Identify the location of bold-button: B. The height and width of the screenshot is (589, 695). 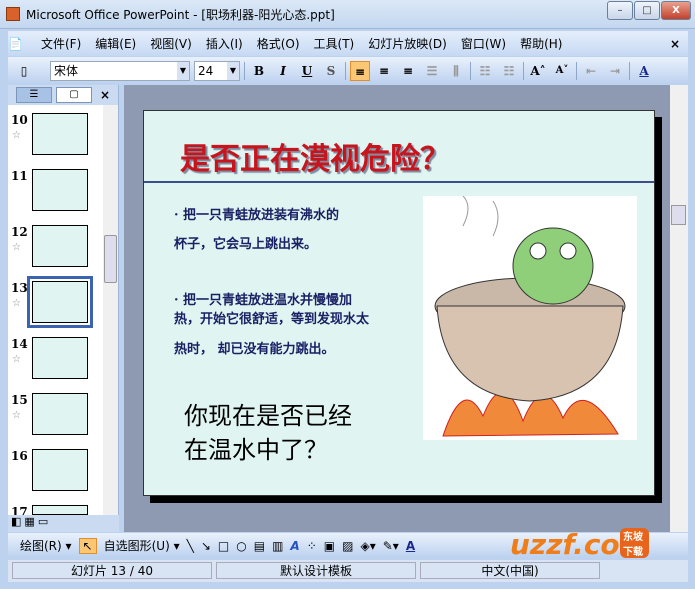
(259, 71).